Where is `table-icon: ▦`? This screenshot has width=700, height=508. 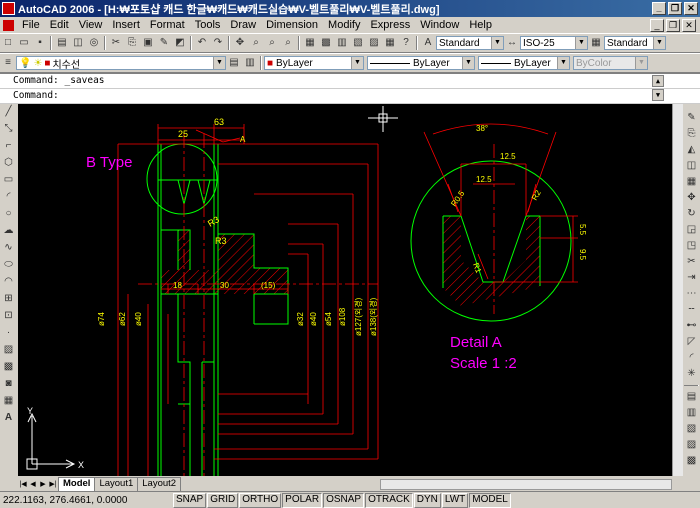 table-icon: ▦ is located at coordinates (9, 401).